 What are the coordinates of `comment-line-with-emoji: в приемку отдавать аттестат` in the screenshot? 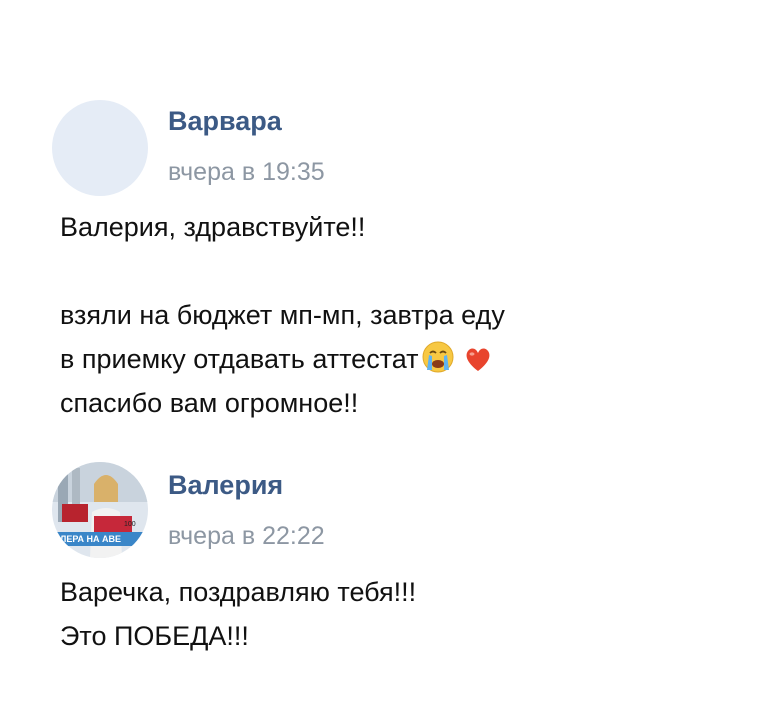 It's located at (282, 359).